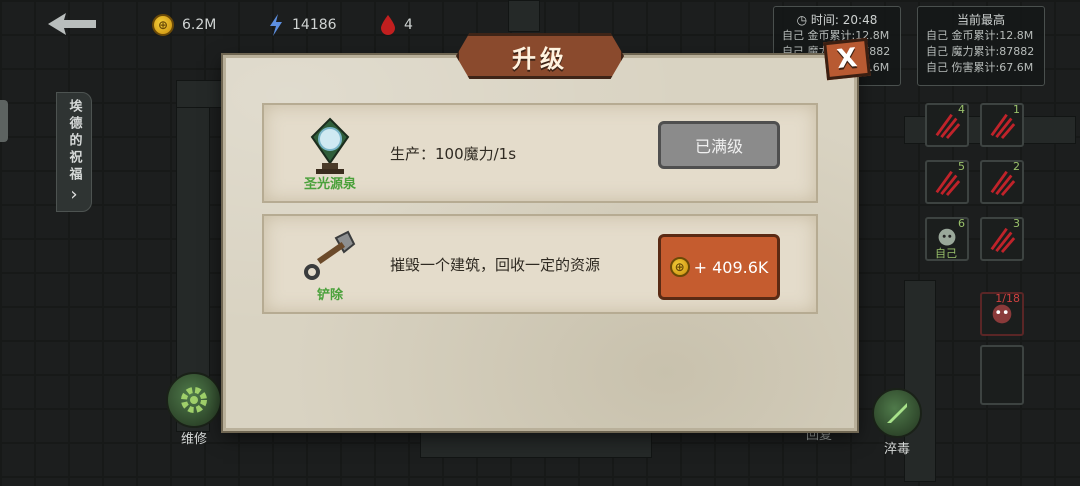 The height and width of the screenshot is (486, 1080). What do you see at coordinates (980, 20) in the screenshot?
I see `best-panel-title: 当前最高` at bounding box center [980, 20].